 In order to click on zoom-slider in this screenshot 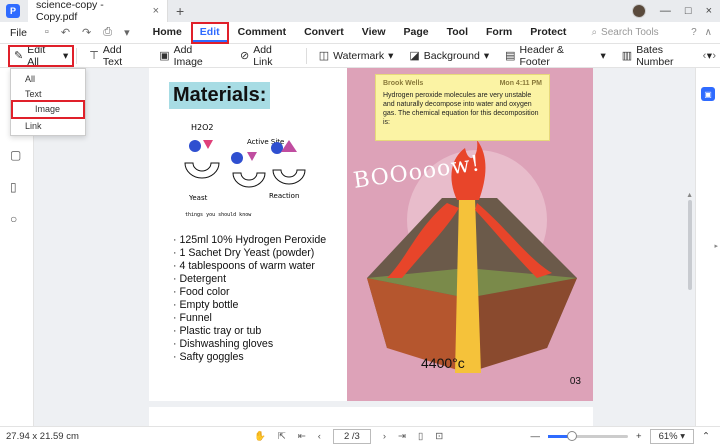, I will do `click(588, 436)`.